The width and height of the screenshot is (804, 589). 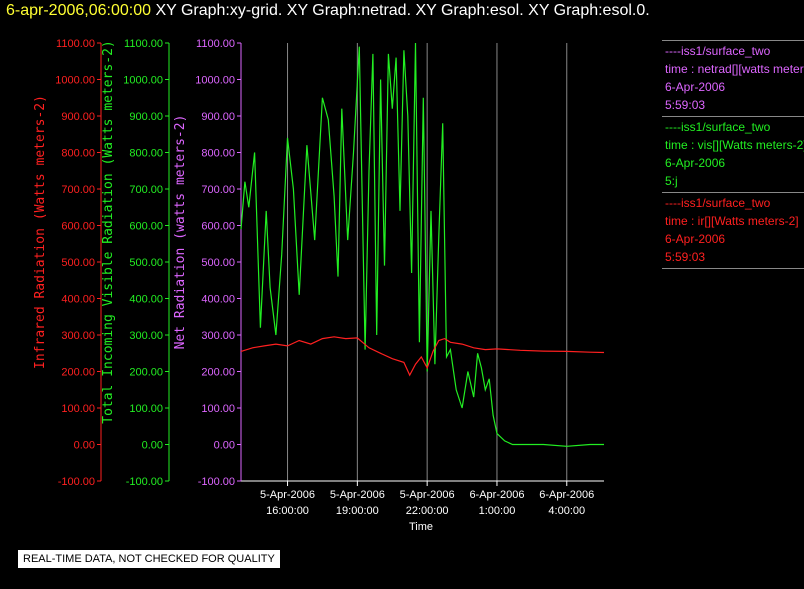 I want to click on legend-line: time : ir[][Watts meters-2], so click(x=732, y=221).